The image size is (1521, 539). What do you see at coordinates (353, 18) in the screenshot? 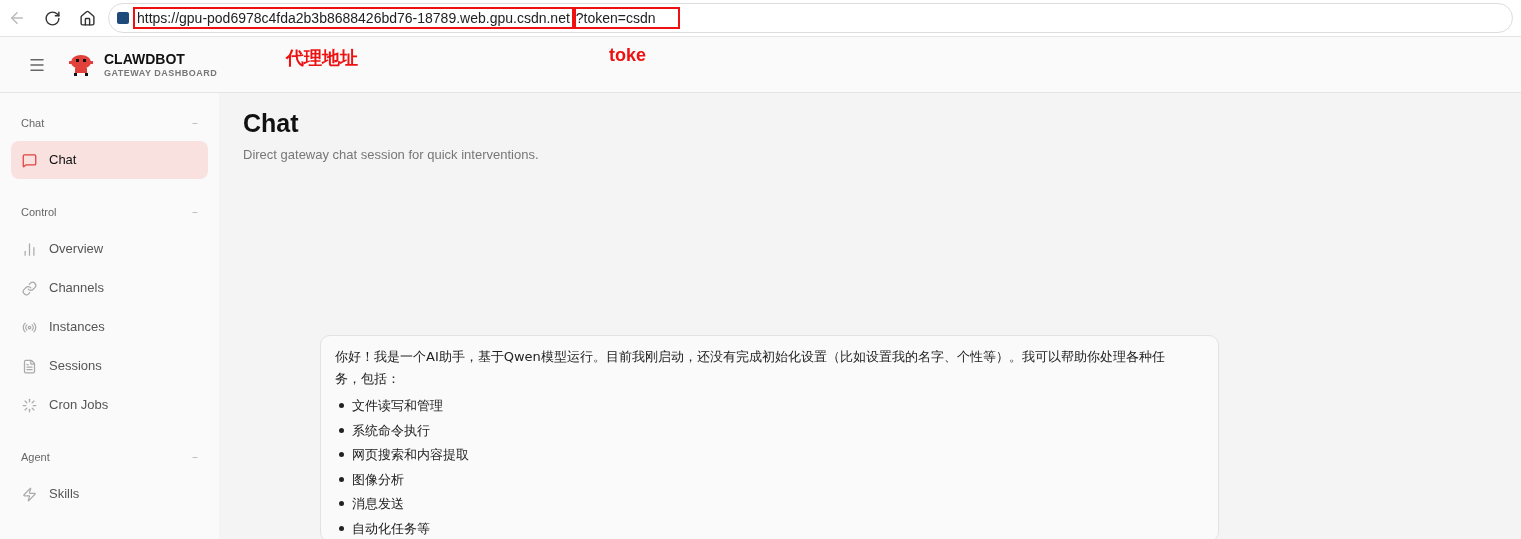
I see `url-host: https://gpu-pod6978c4fda2b3b8688426bd76-18789.web.gpu.csdn.net` at bounding box center [353, 18].